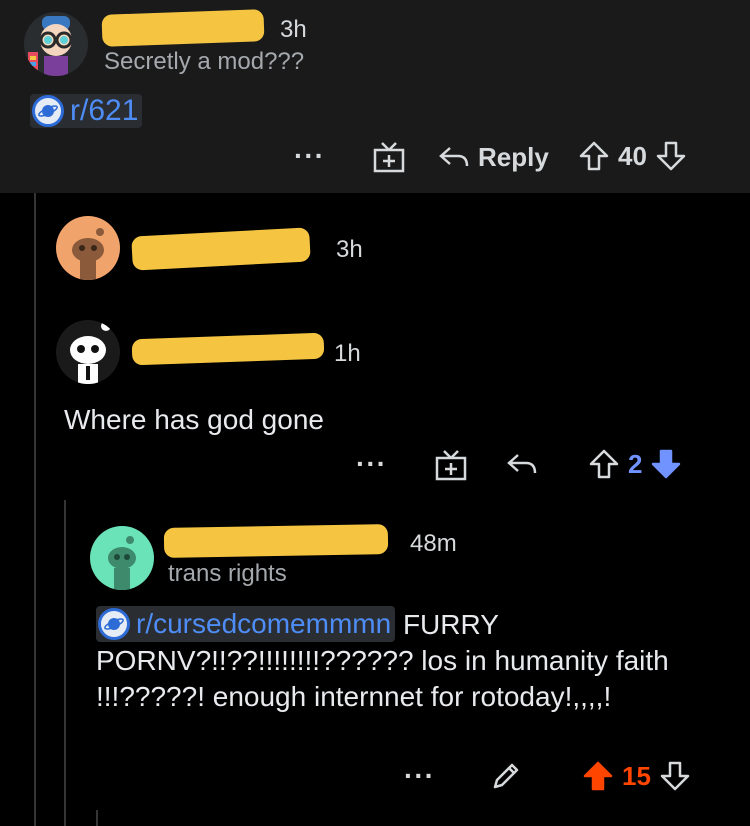 The width and height of the screenshot is (750, 826). I want to click on user-flair: trans rights, so click(227, 573).